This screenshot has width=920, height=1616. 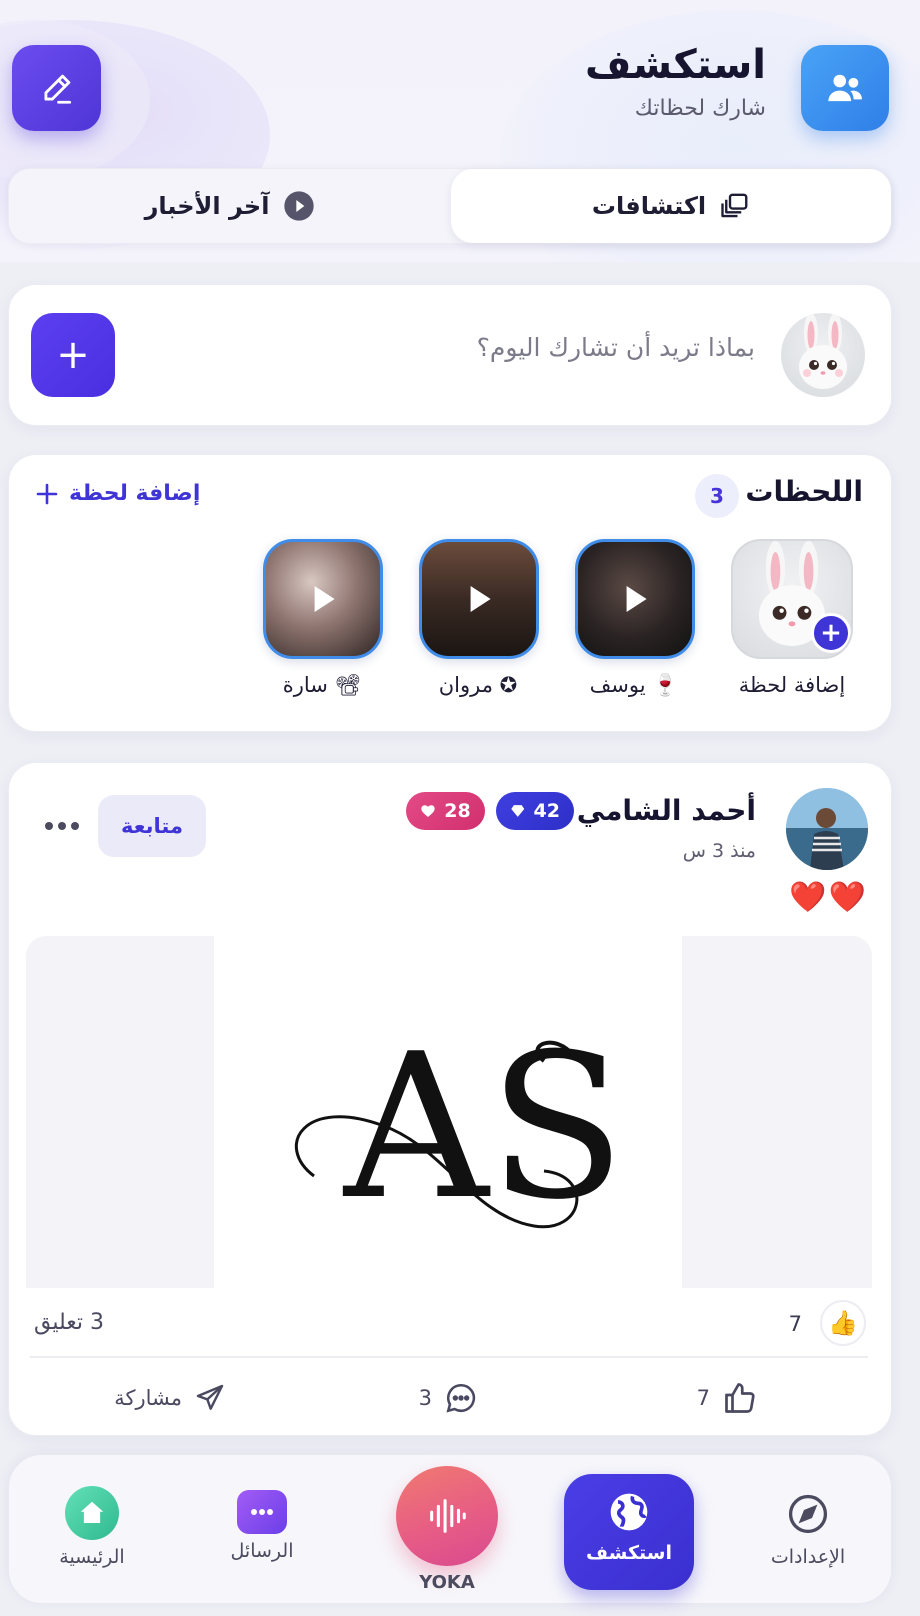 I want to click on nav-label: الإعدادات, so click(x=808, y=1557).